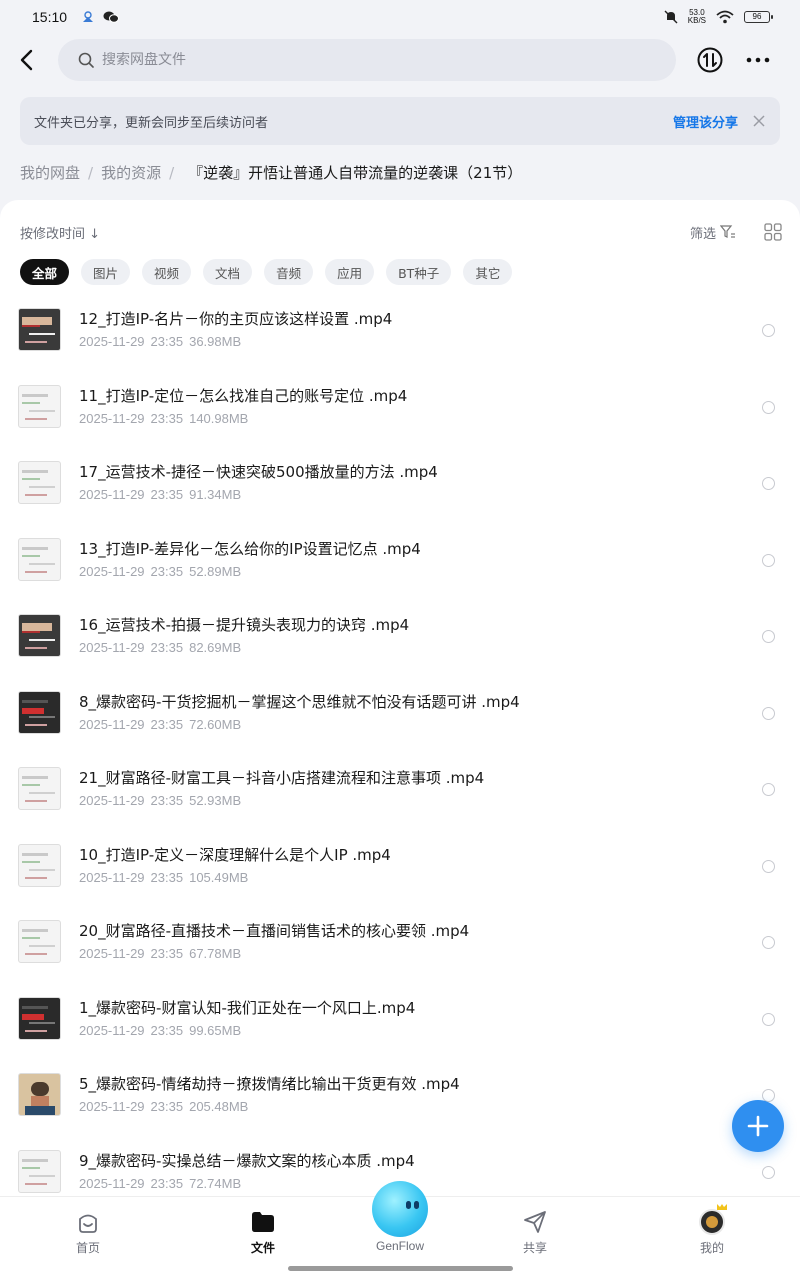 The height and width of the screenshot is (1280, 800). What do you see at coordinates (250, 548) in the screenshot?
I see `file-name: 13_打造IP-差异化－怎么给你的IP设置记忆点 .mp4` at bounding box center [250, 548].